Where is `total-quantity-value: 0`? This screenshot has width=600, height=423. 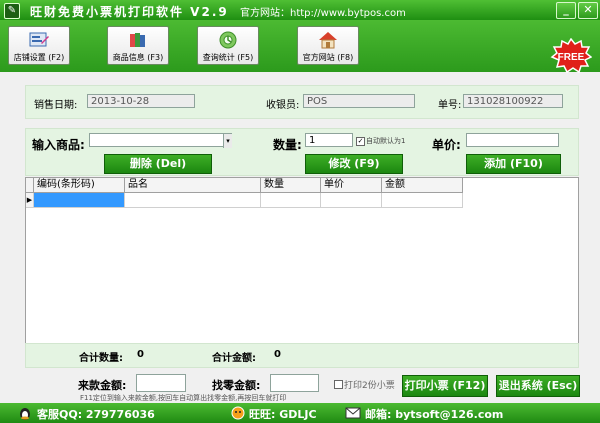
total-quantity-value: 0 is located at coordinates (140, 354).